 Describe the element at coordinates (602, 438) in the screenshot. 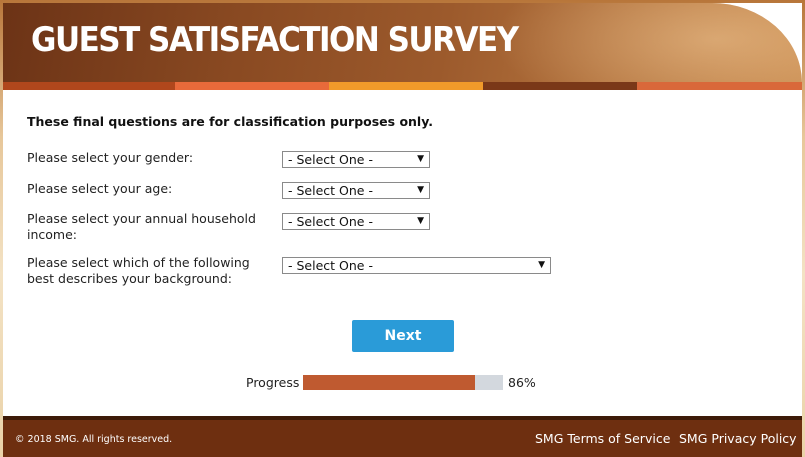

I see `terms-of-service-link: SMG Terms of Service` at that location.